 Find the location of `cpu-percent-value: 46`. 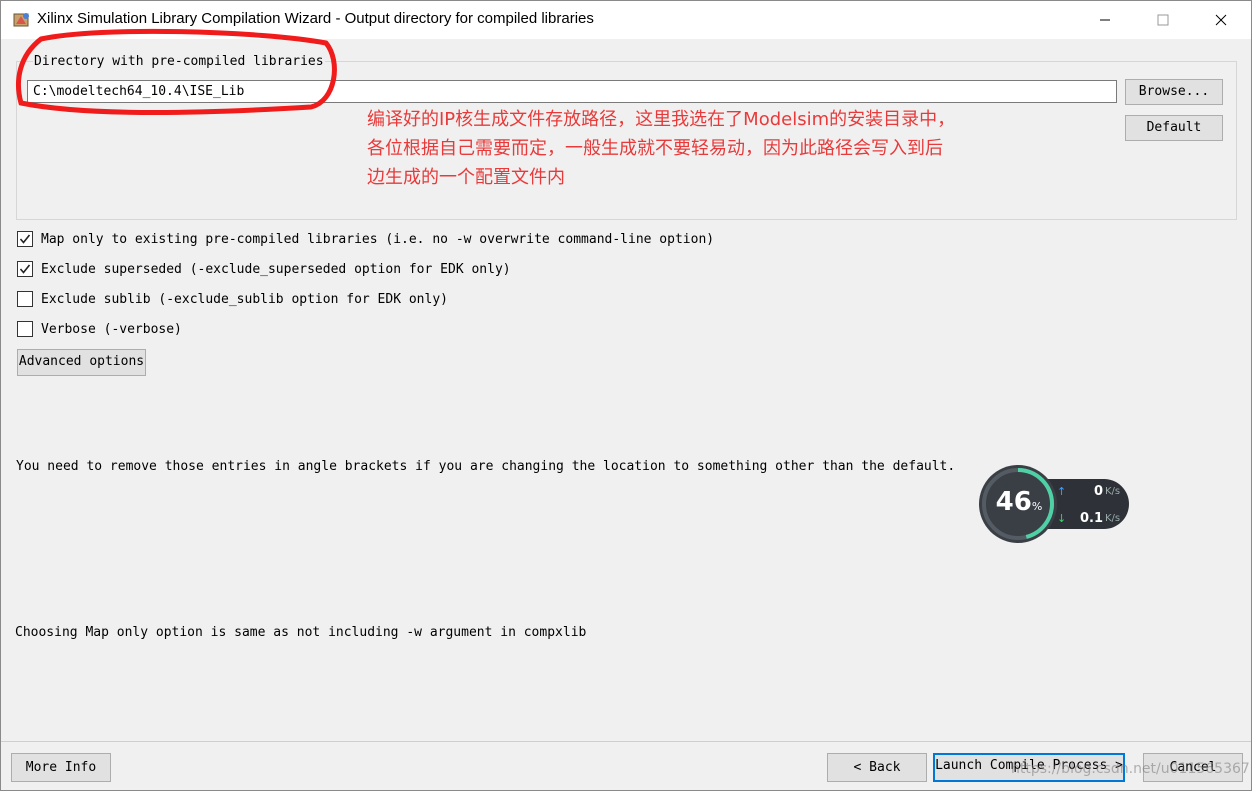

cpu-percent-value: 46 is located at coordinates (1013, 502).